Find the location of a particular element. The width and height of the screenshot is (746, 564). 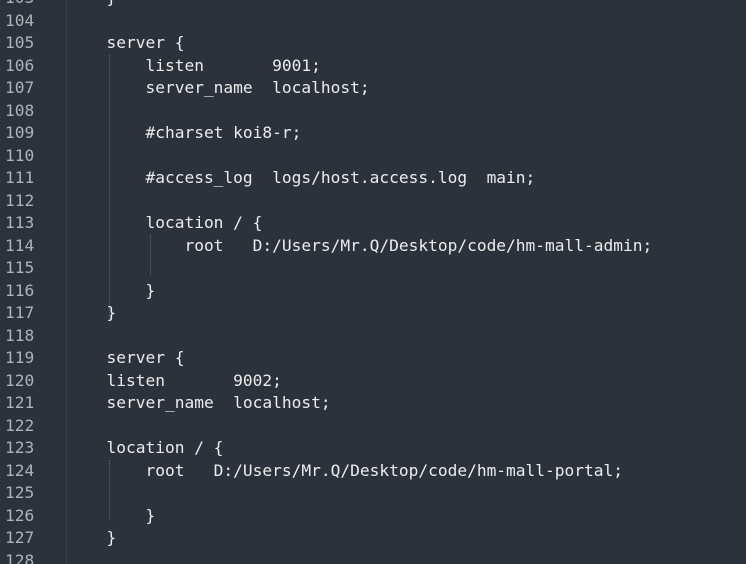

line-number: 114 is located at coordinates (20, 245).